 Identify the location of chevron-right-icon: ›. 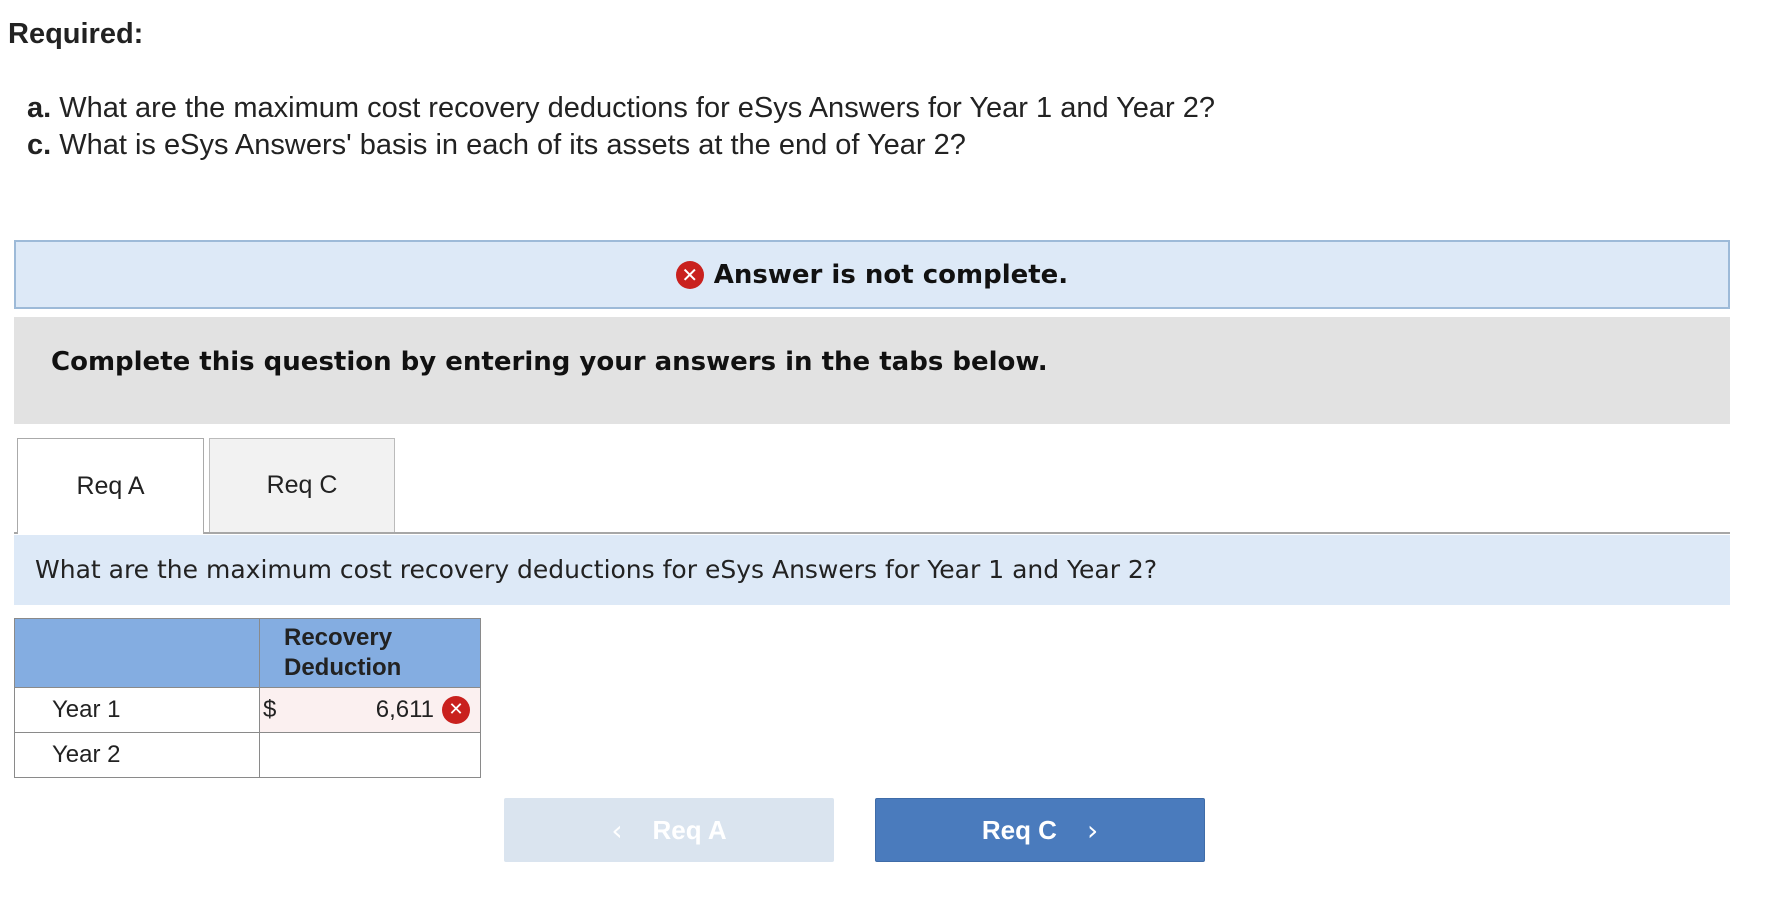
(1092, 830).